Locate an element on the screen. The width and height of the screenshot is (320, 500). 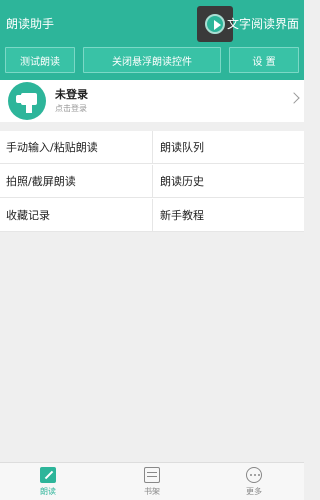
profile-subtitle: 点击登录 is located at coordinates (71, 108).